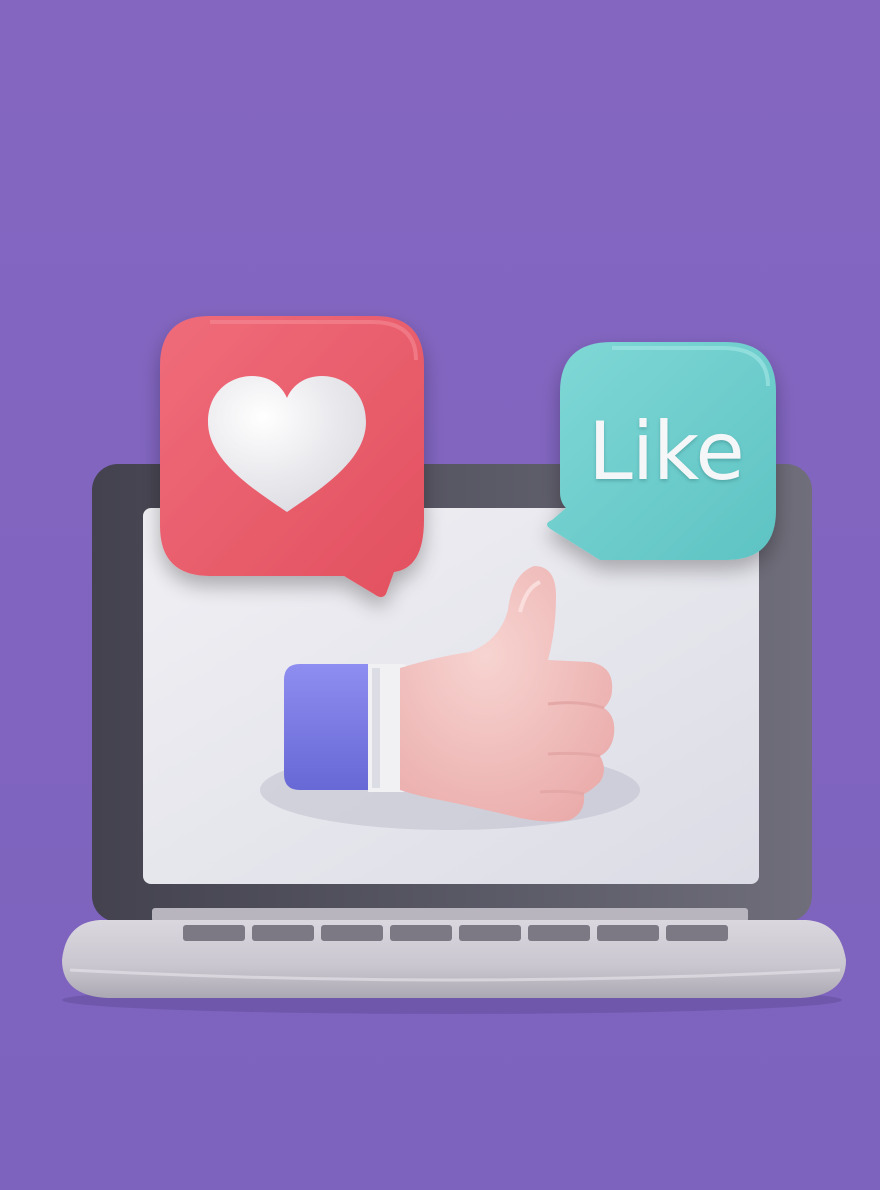  I want to click on heart-bubble, so click(292, 456).